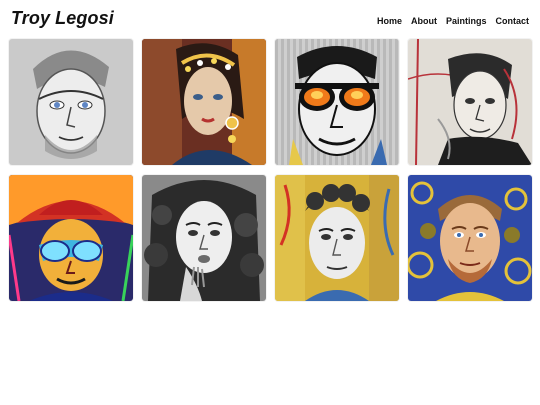 The image size is (540, 405). What do you see at coordinates (270, 19) in the screenshot?
I see `site-header: Troy Legosi Home About Paintings Contact` at bounding box center [270, 19].